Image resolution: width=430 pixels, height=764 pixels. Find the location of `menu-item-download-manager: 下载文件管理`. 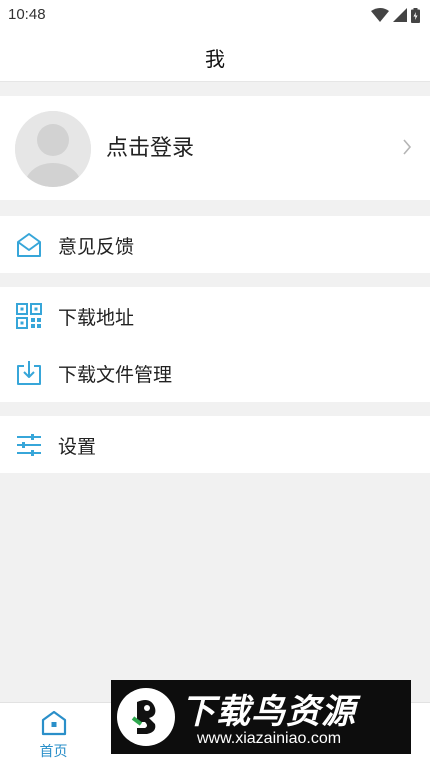

menu-item-download-manager: 下载文件管理 is located at coordinates (215, 372).